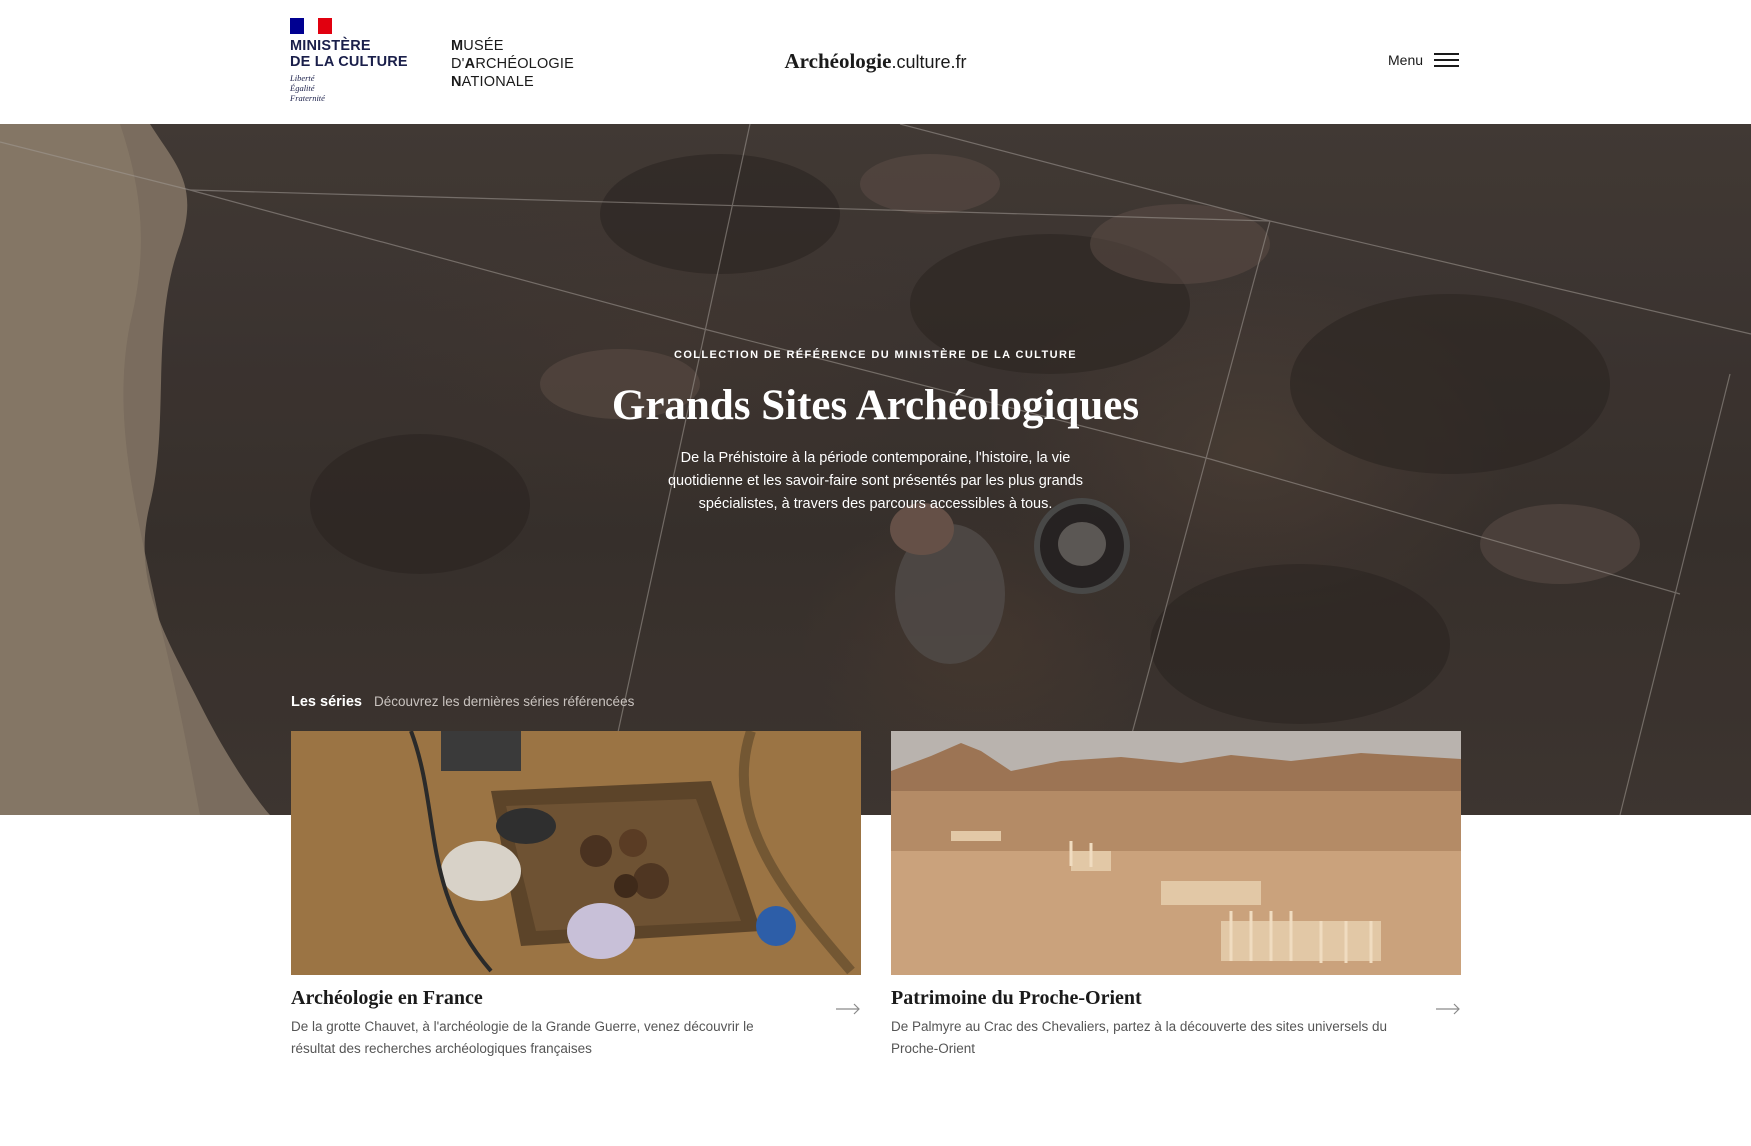  Describe the element at coordinates (349, 88) in the screenshot. I see `republic-motto: Liberté Égalité Fraternité` at that location.